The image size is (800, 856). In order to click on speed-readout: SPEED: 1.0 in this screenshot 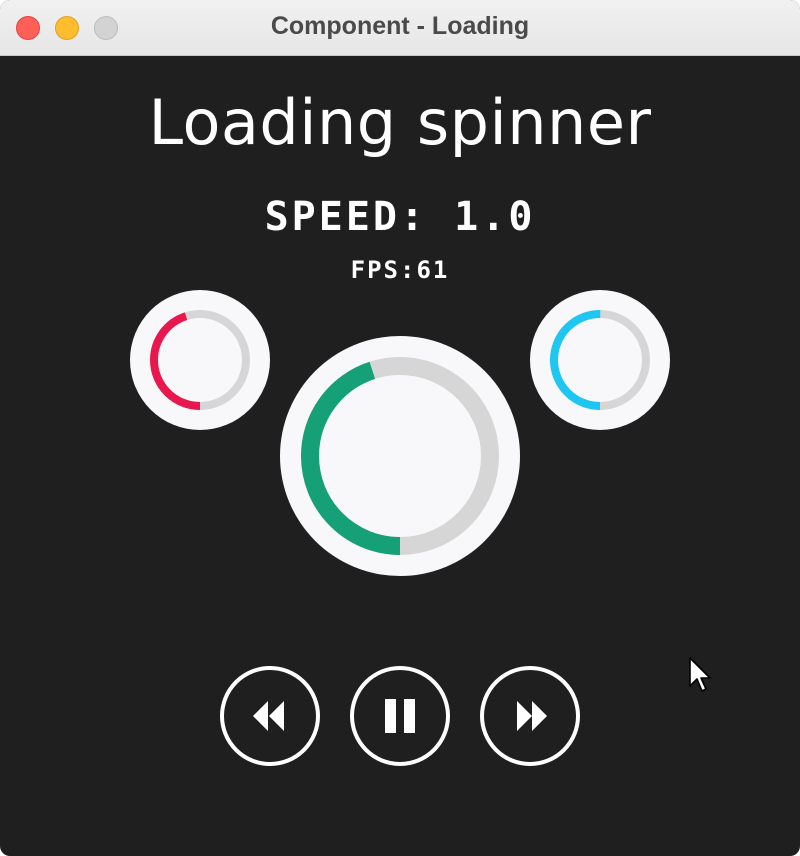, I will do `click(400, 217)`.